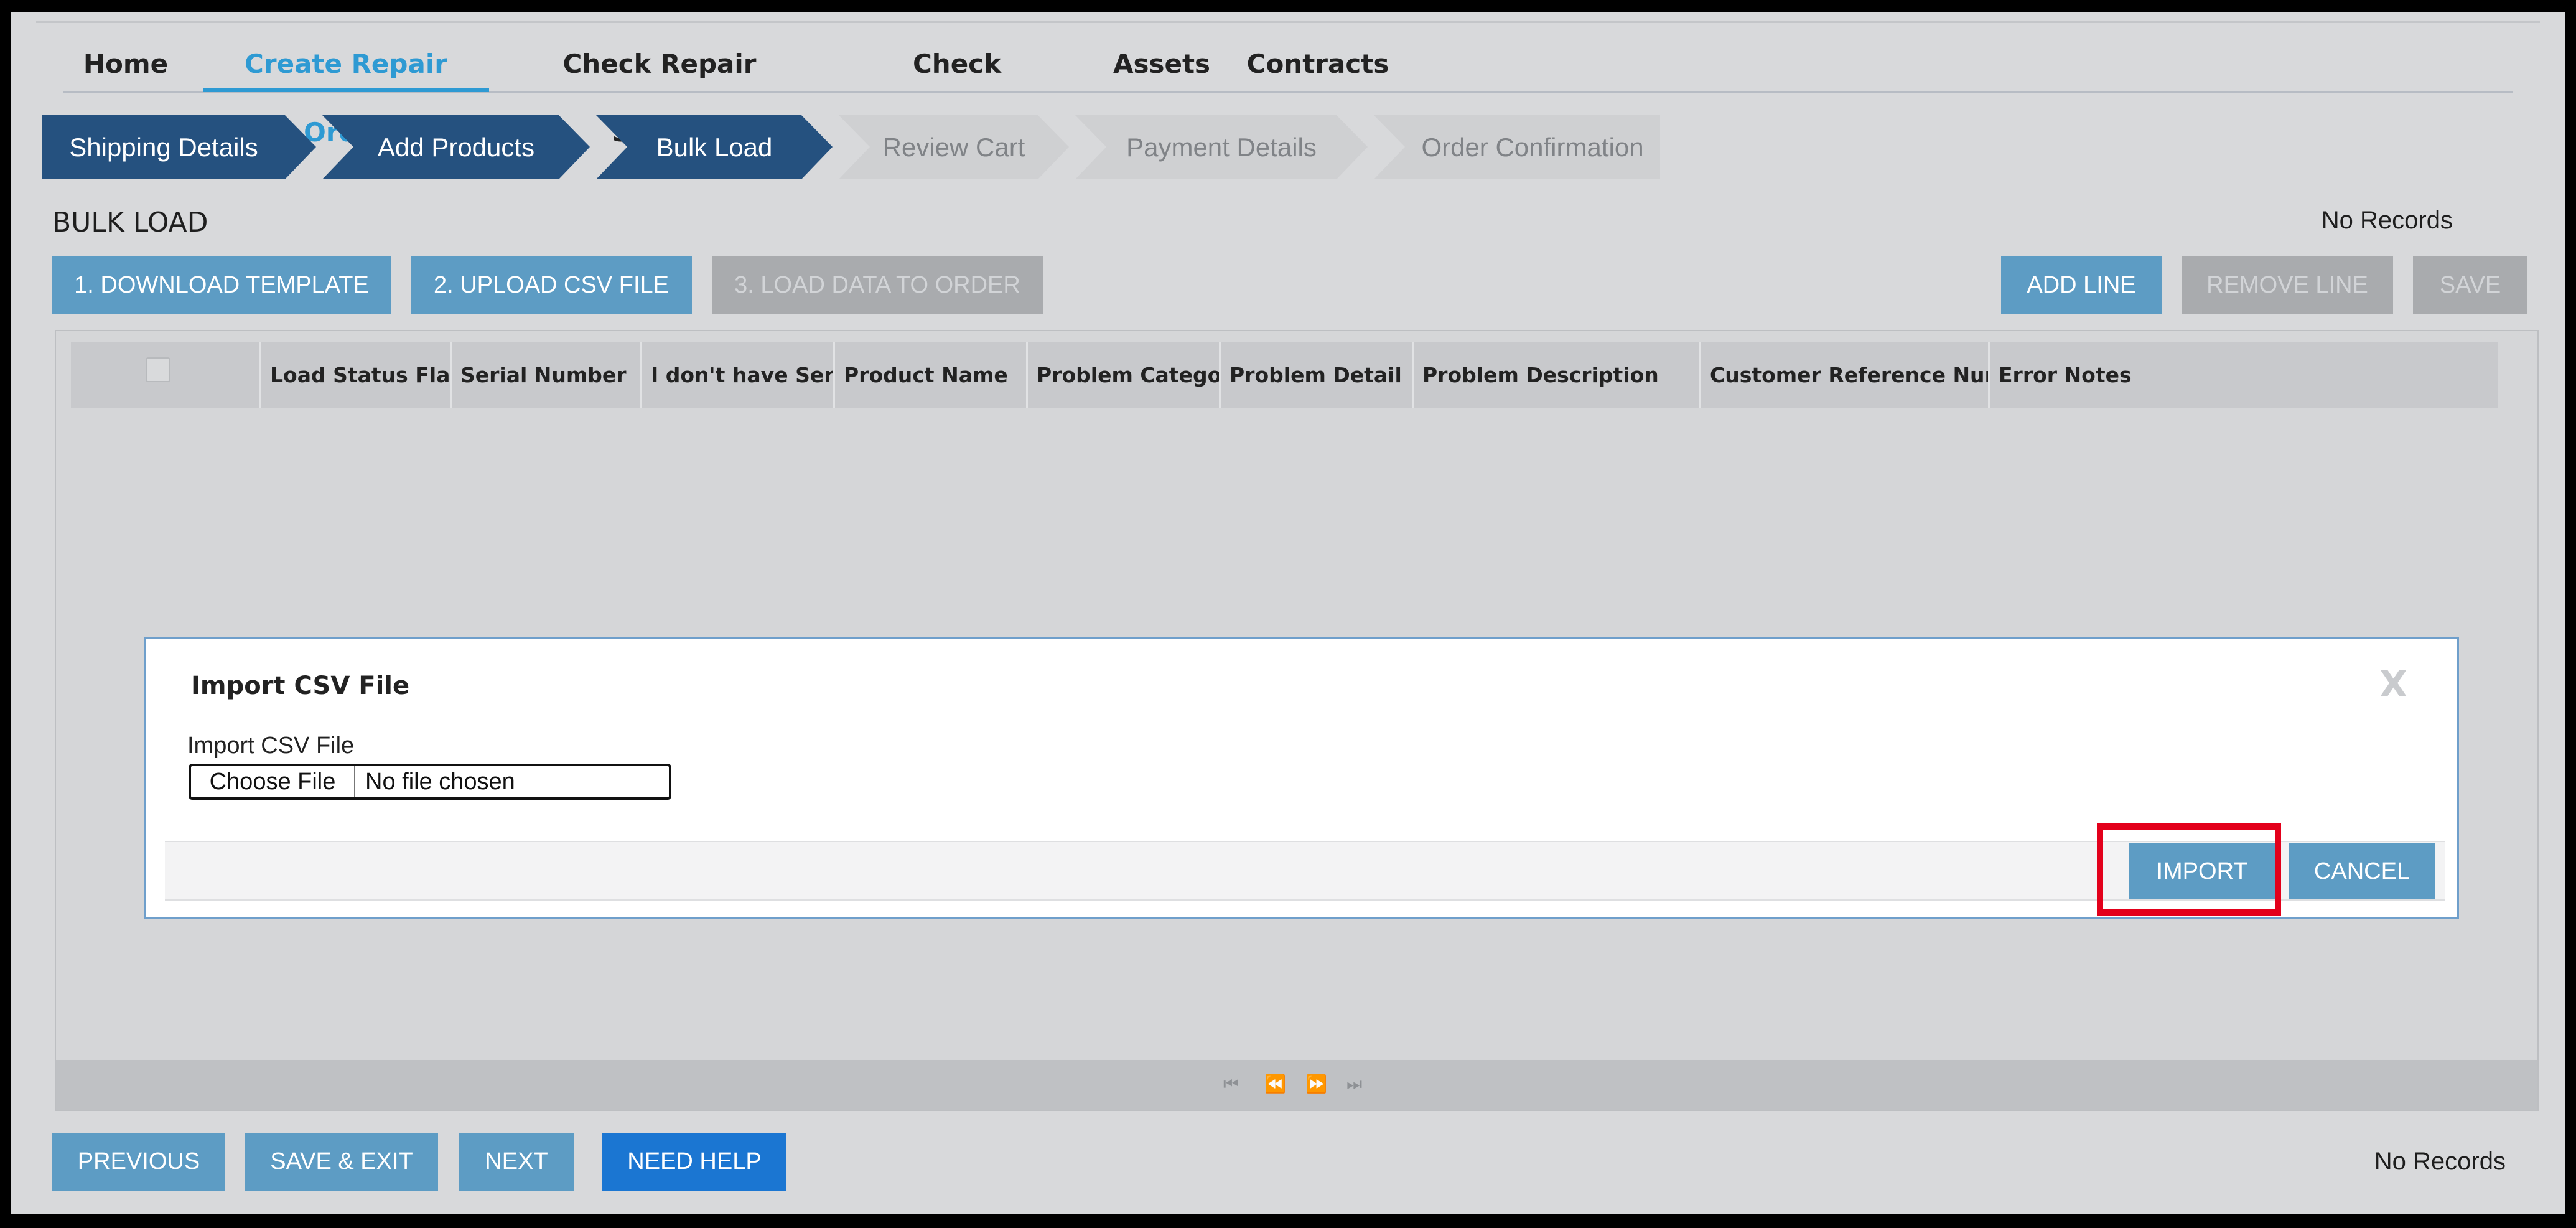  Describe the element at coordinates (1532, 147) in the screenshot. I see `step-order-confirmation: Order Confirmation` at that location.